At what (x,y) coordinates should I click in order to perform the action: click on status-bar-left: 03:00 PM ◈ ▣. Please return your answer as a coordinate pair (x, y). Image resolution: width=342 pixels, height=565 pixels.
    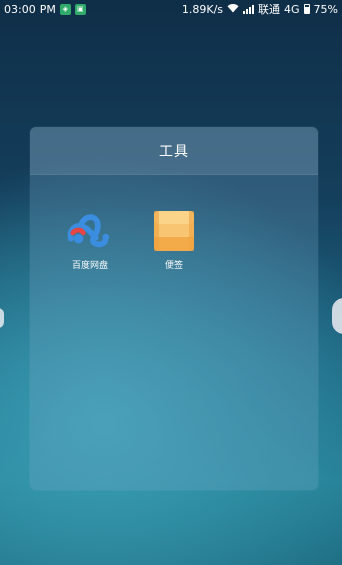
    Looking at the image, I should click on (45, 9).